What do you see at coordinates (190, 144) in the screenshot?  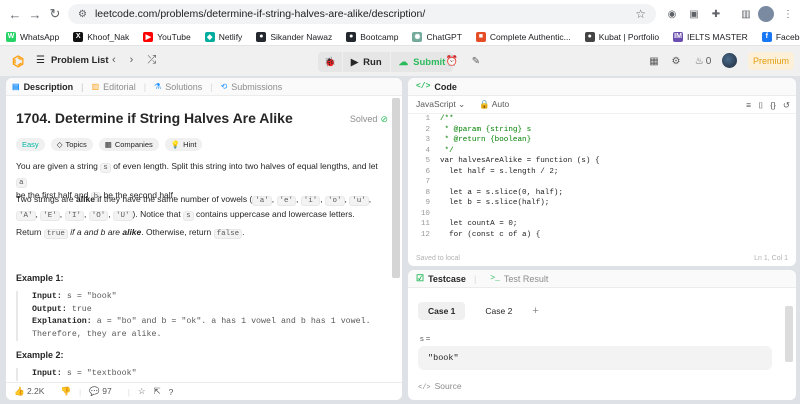 I see `hint-label: Hint` at bounding box center [190, 144].